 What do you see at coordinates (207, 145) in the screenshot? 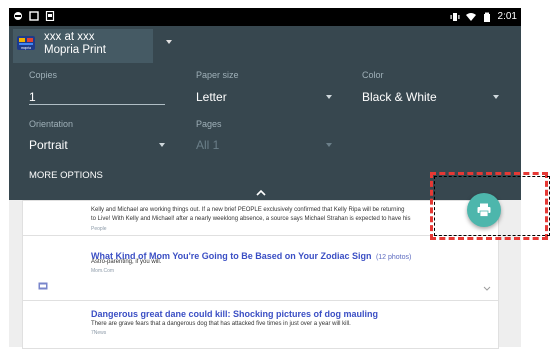
I see `pages-select: All 1` at bounding box center [207, 145].